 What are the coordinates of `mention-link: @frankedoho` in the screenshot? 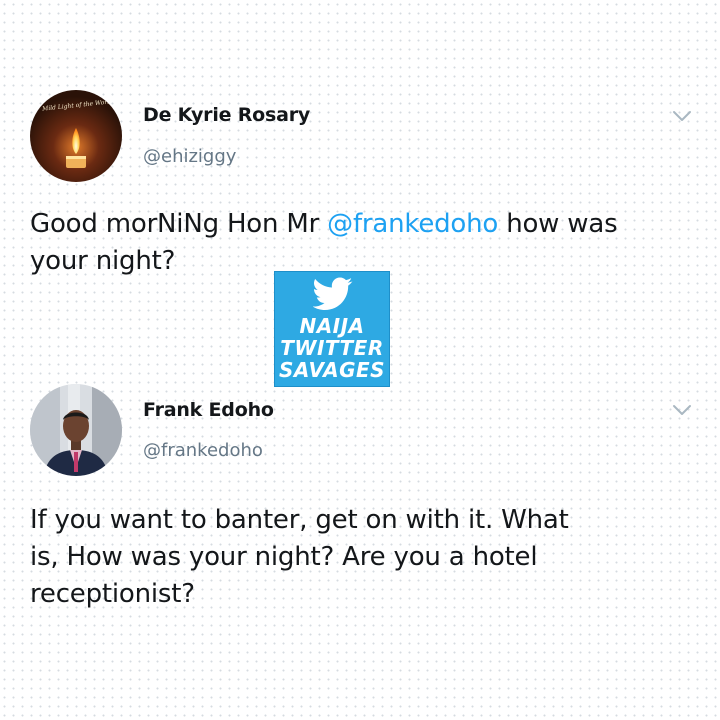 It's located at (412, 224).